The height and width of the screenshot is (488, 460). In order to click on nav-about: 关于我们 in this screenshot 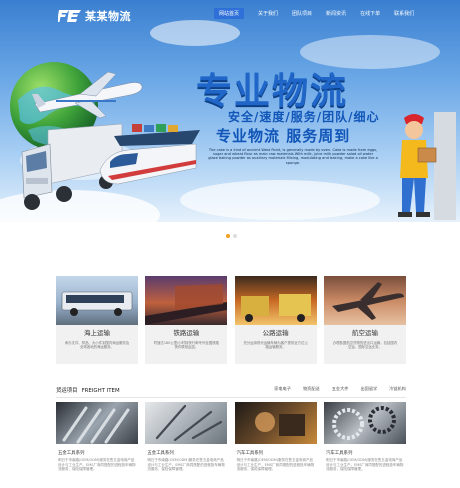, I will do `click(268, 14)`.